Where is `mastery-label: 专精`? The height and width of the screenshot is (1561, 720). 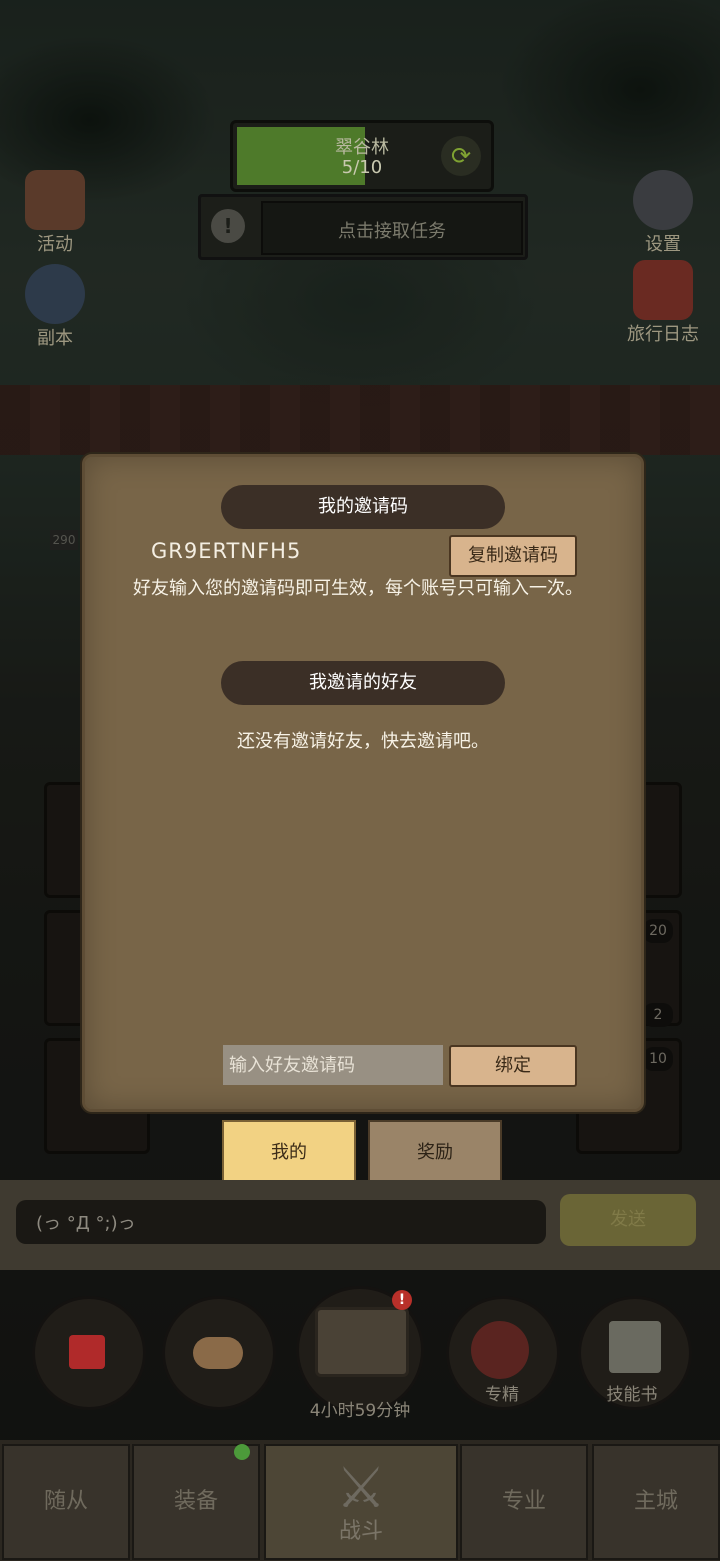 mastery-label: 专精 is located at coordinates (502, 1395).